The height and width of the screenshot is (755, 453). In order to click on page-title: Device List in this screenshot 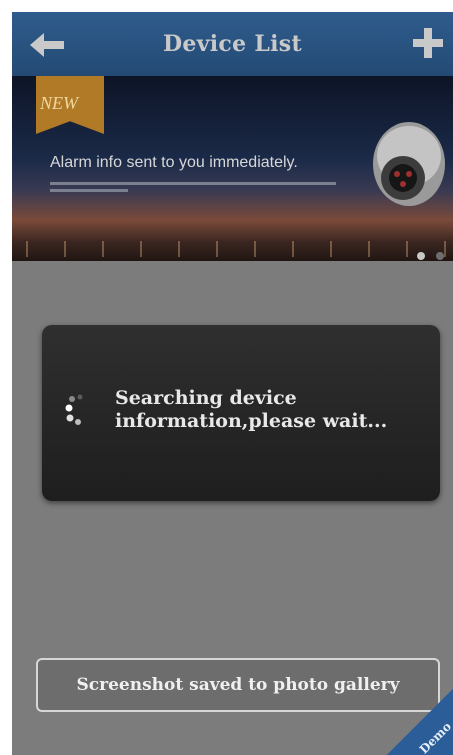, I will do `click(232, 44)`.